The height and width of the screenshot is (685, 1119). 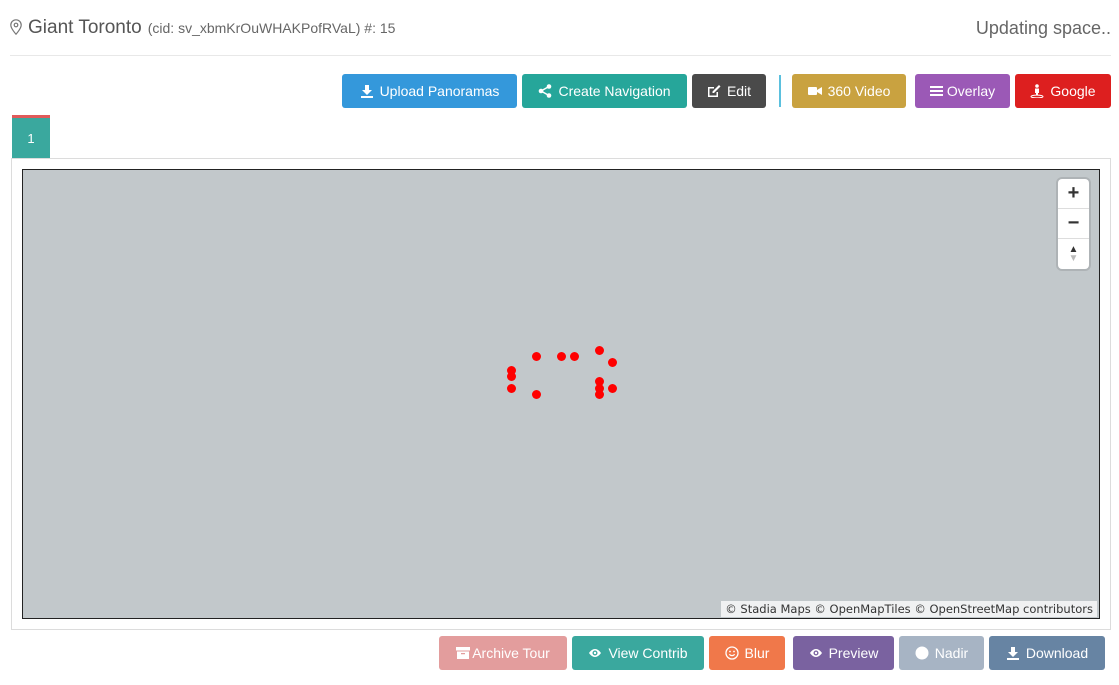 I want to click on nadir-label: Nadir, so click(x=951, y=653).